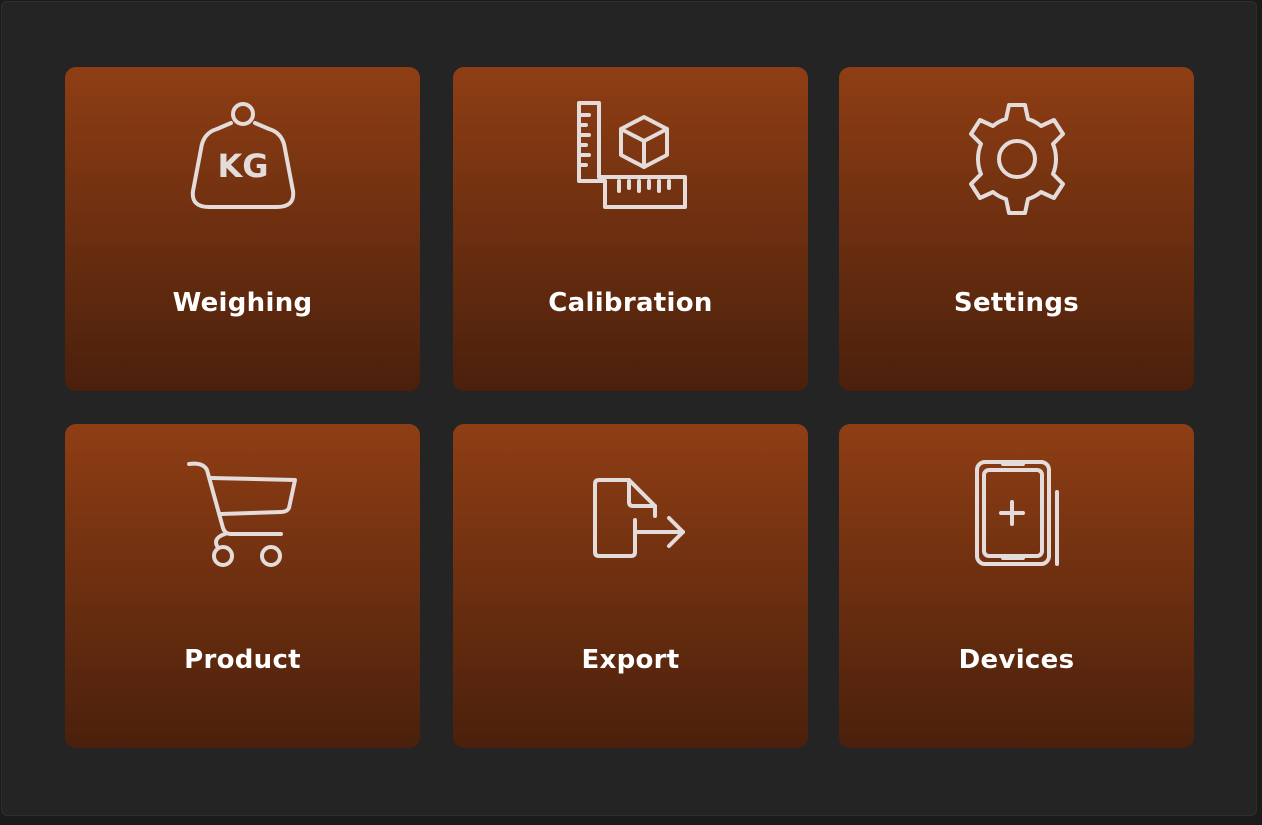 Image resolution: width=1262 pixels, height=825 pixels. Describe the element at coordinates (630, 229) in the screenshot. I see `tile-calibration: Calibration` at that location.